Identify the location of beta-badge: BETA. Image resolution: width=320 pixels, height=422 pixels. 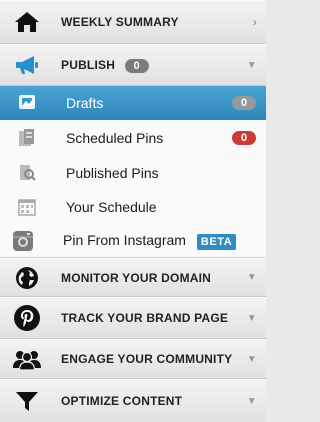
(216, 241).